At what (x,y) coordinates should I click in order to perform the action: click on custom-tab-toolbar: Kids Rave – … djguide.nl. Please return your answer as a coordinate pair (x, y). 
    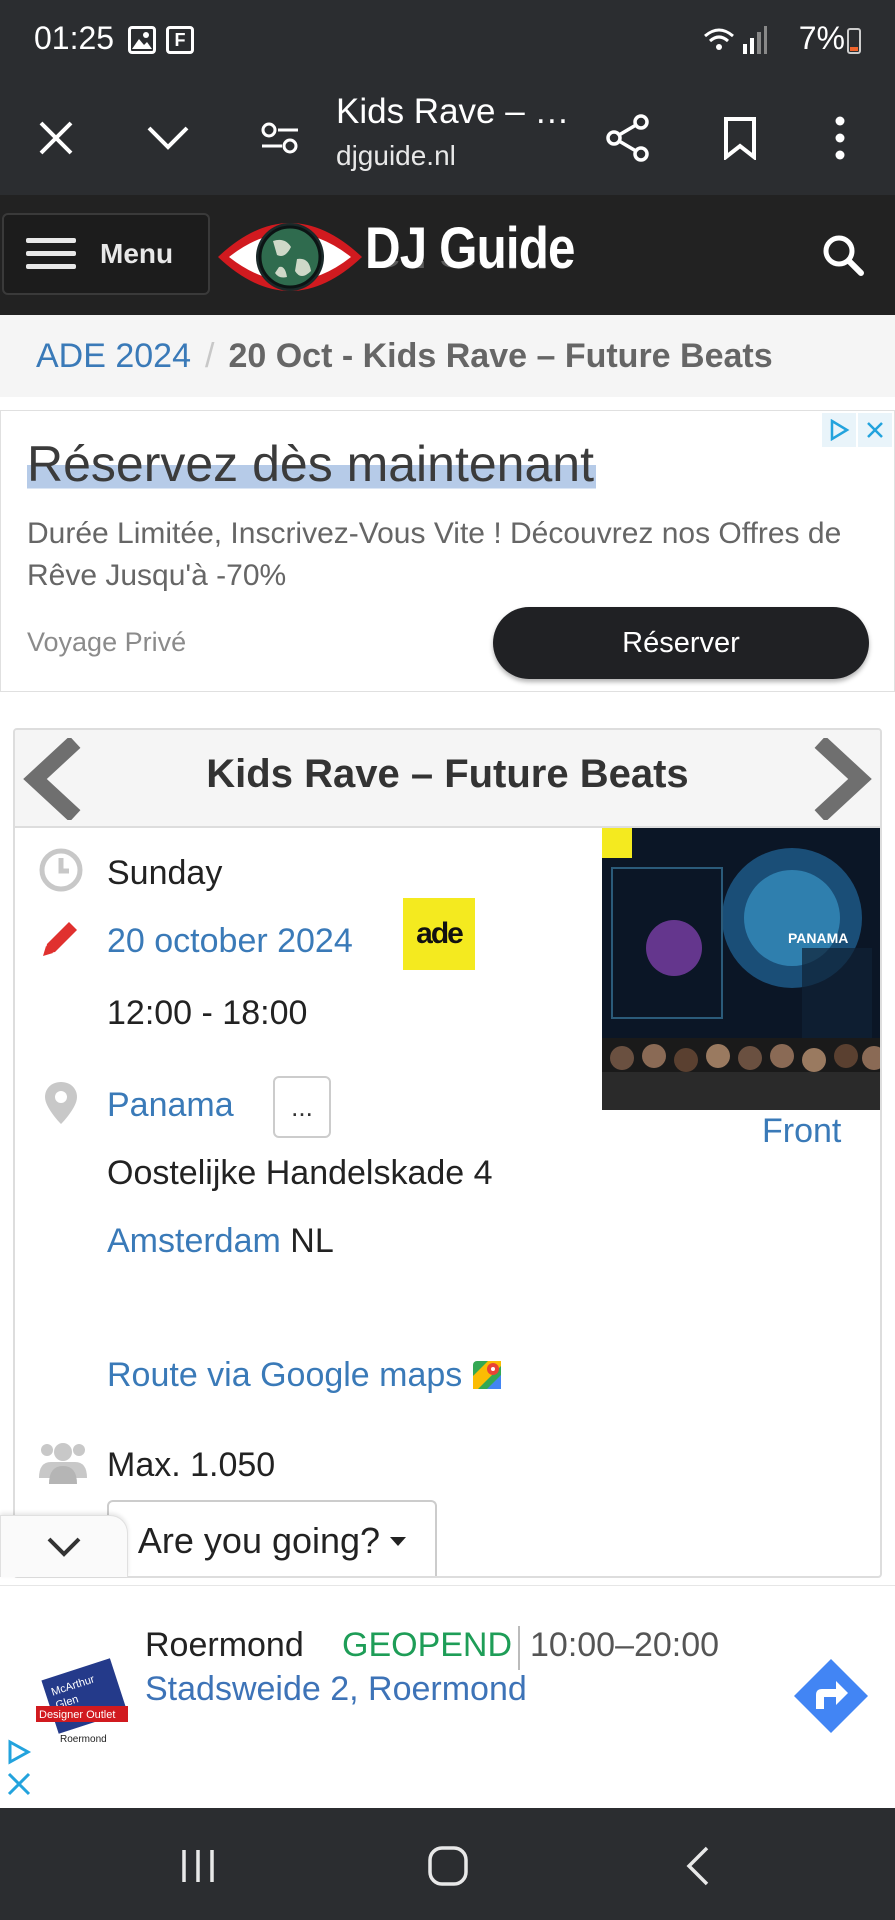
    Looking at the image, I should click on (447, 138).